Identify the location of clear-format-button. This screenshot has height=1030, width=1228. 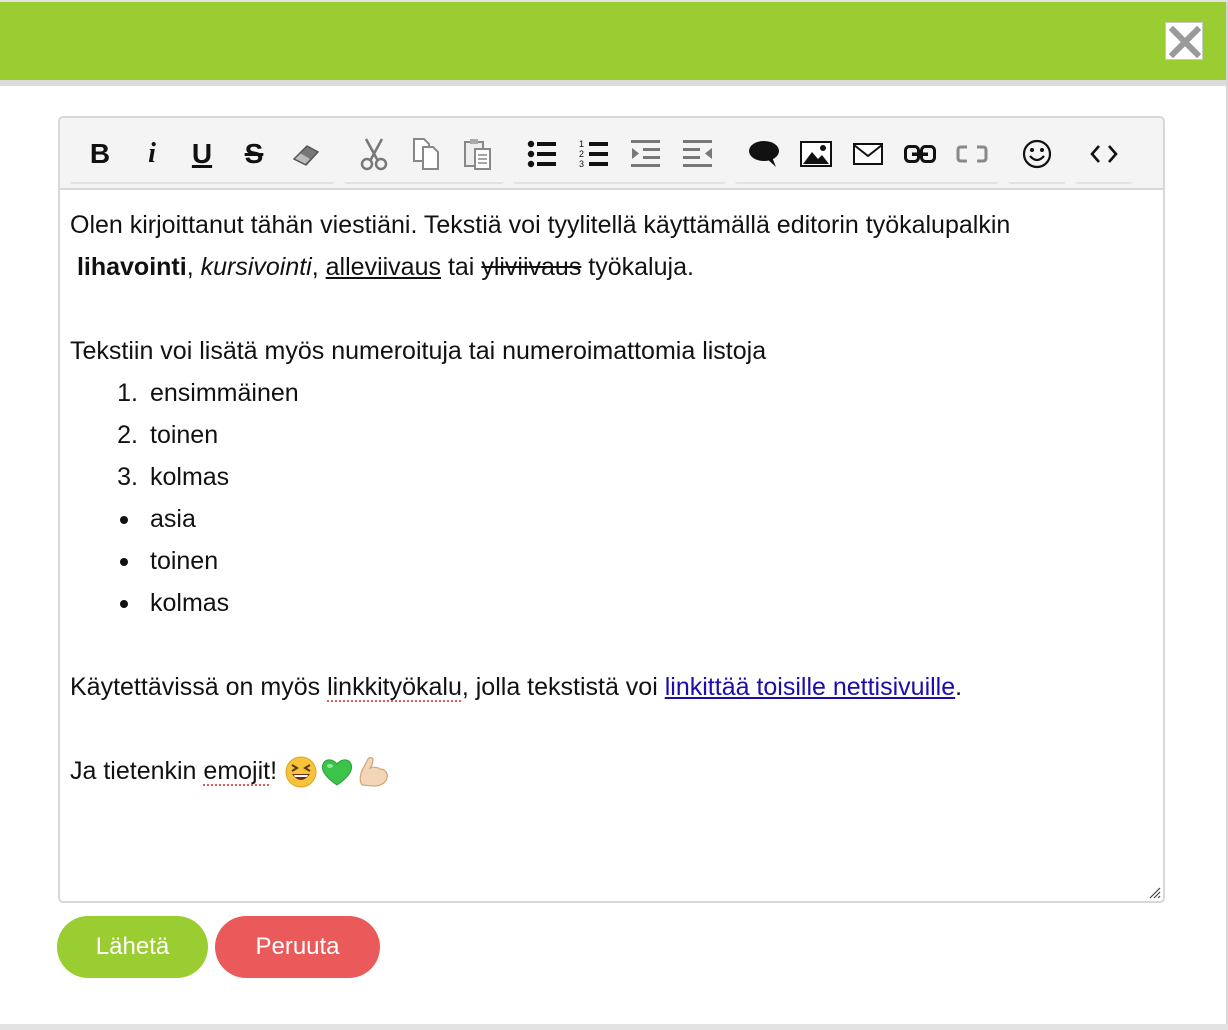
(306, 154).